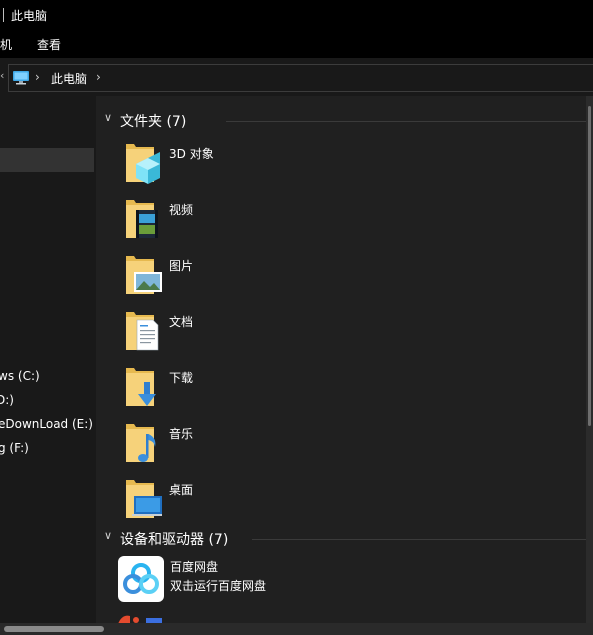 The image size is (593, 635). I want to click on horizontal-scrollbar, so click(296, 629).